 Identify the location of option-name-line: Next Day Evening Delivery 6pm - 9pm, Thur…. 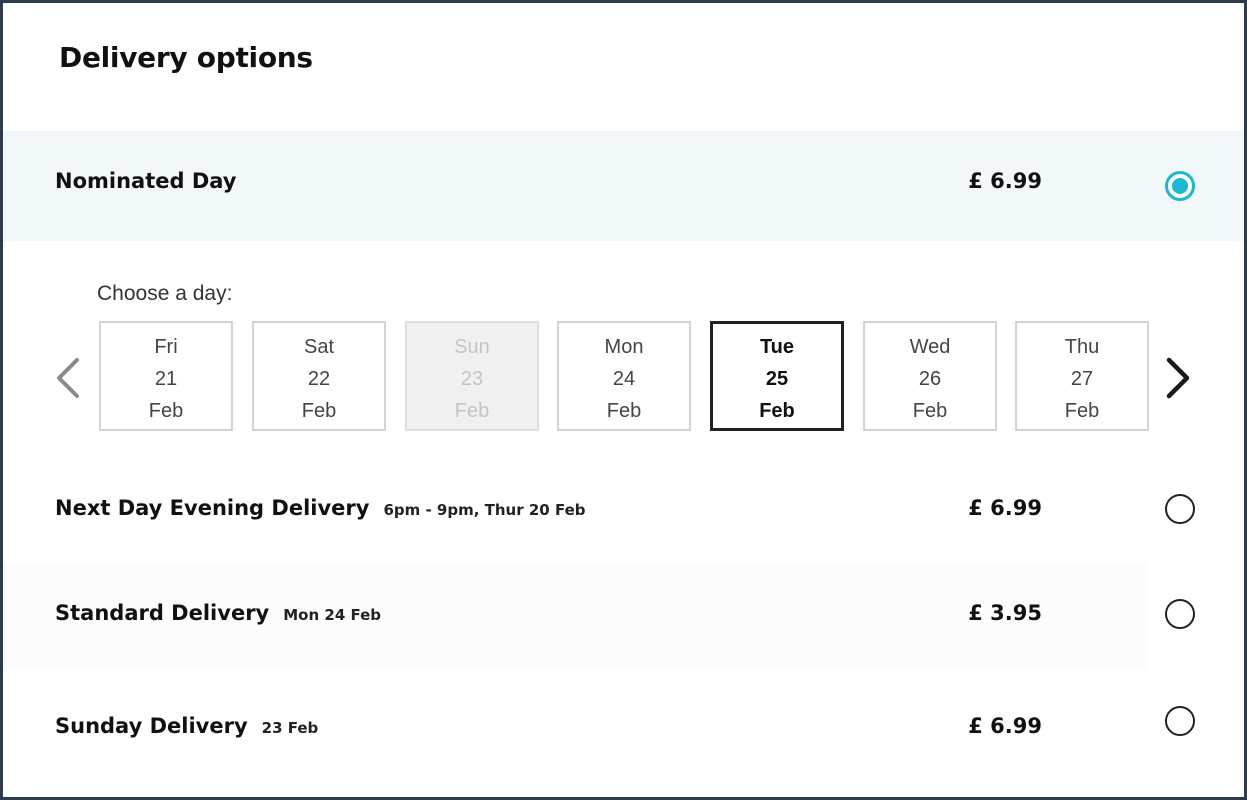
(320, 508).